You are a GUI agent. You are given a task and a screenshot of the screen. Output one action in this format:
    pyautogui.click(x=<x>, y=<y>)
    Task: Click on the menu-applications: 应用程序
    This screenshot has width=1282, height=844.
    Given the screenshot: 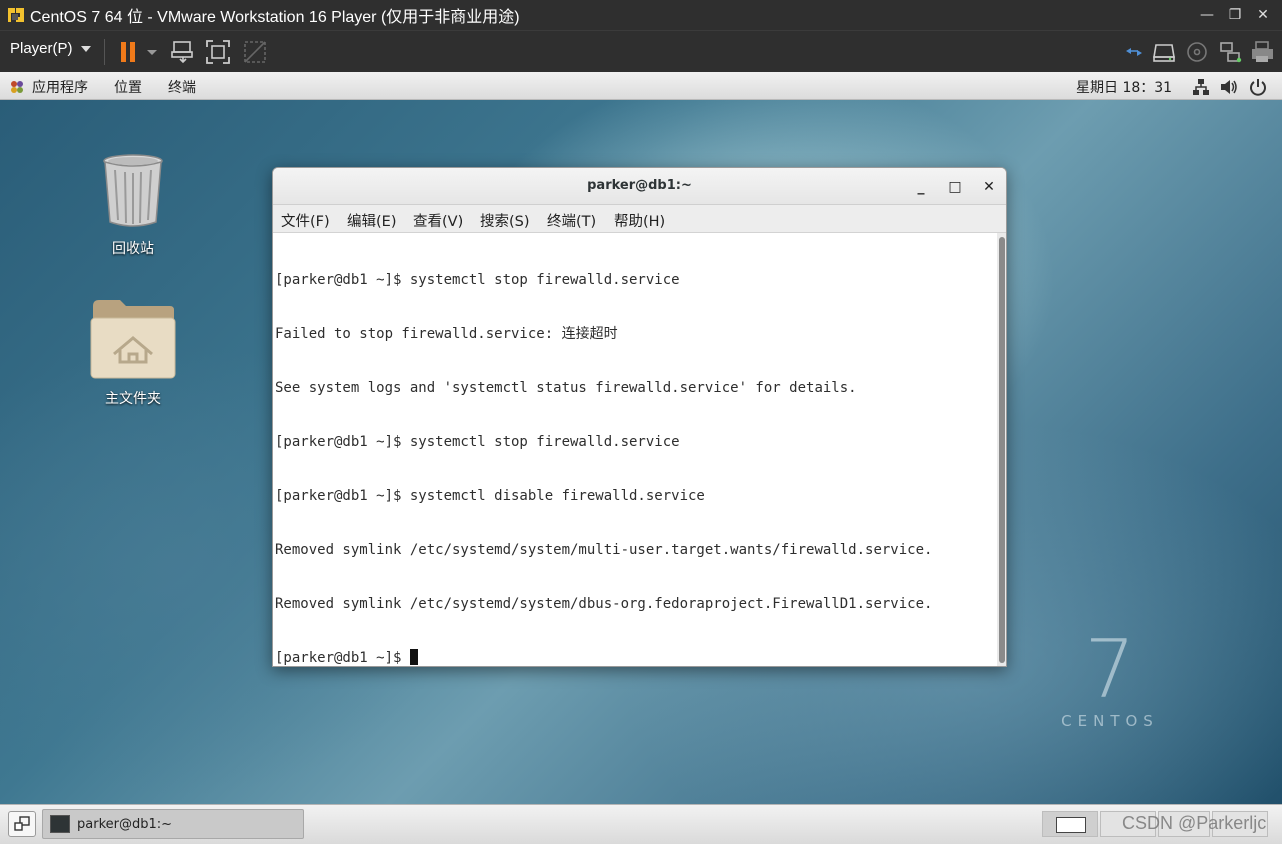 What is the action you would take?
    pyautogui.click(x=60, y=87)
    